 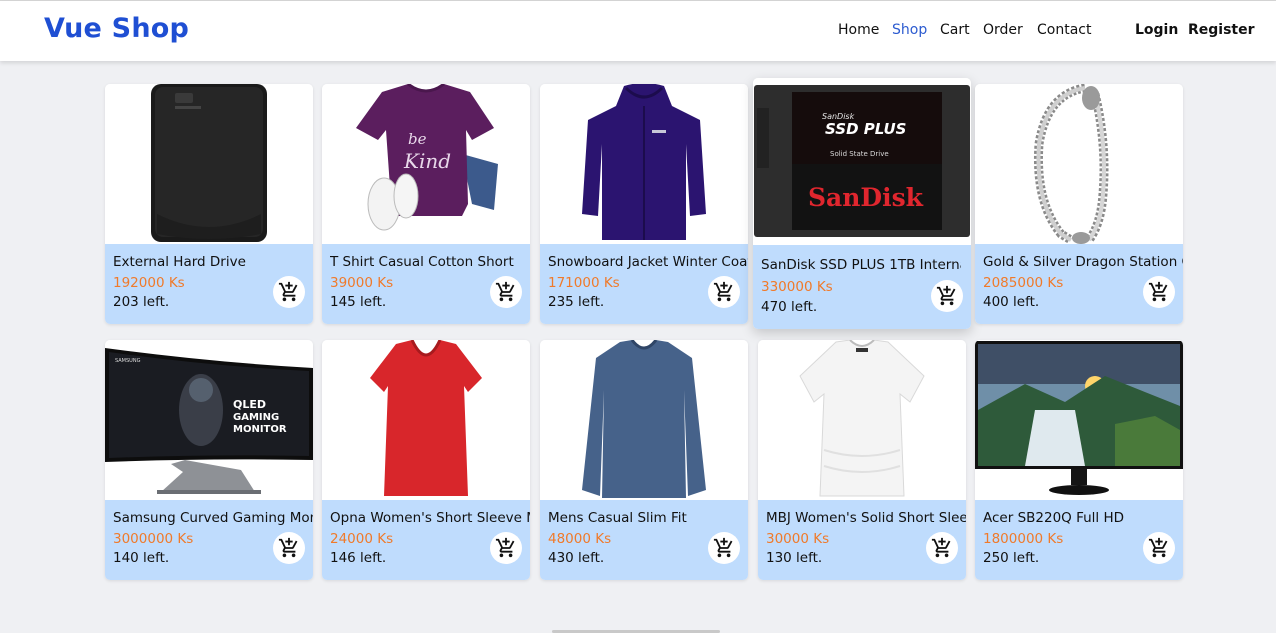 I want to click on product-name: MBJ Women's Solid Short Slee, so click(x=866, y=518).